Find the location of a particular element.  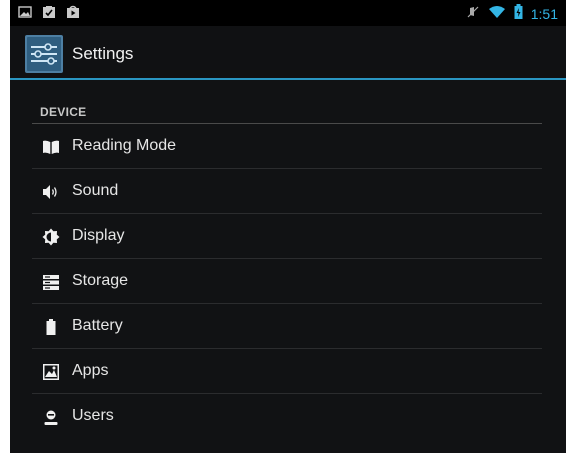

checklist-notification-icon is located at coordinates (49, 14).